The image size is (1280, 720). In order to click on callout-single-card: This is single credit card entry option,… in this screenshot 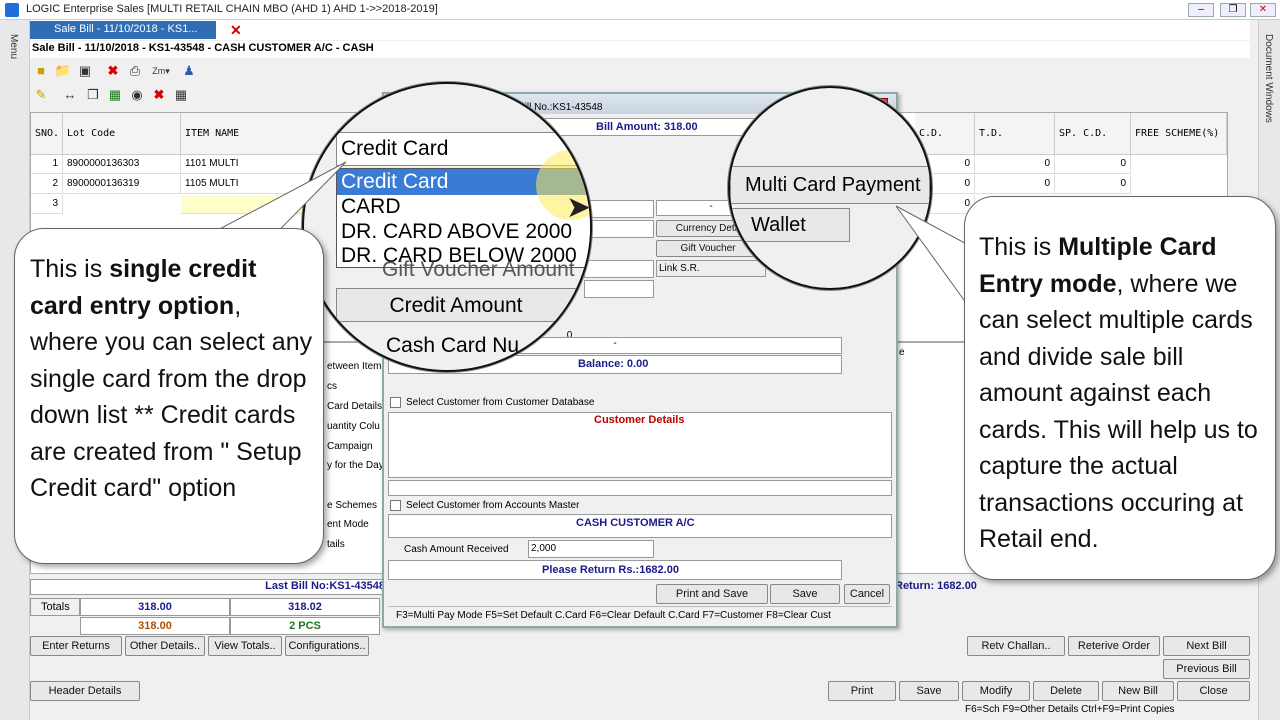, I will do `click(169, 396)`.